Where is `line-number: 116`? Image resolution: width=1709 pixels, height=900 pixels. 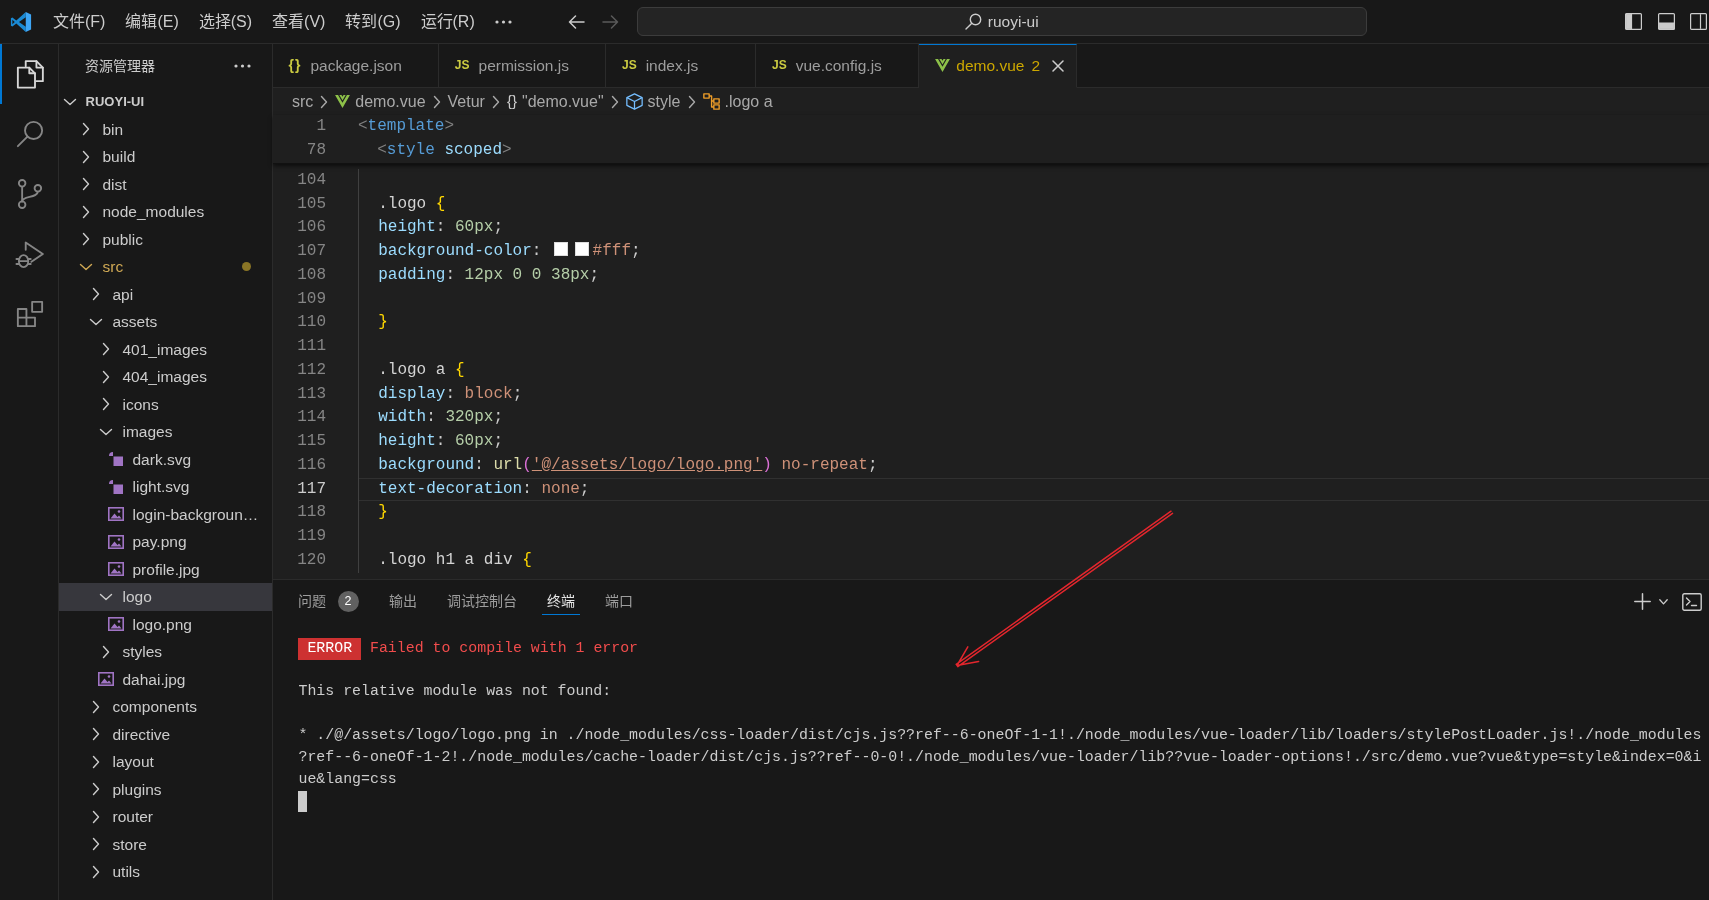 line-number: 116 is located at coordinates (311, 464).